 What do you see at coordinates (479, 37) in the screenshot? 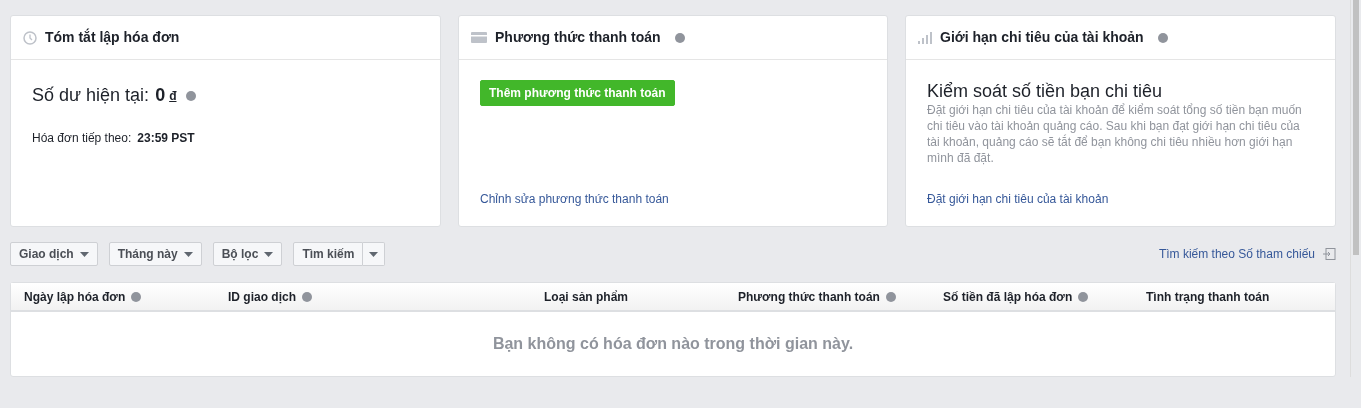
I see `credit-card-icon` at bounding box center [479, 37].